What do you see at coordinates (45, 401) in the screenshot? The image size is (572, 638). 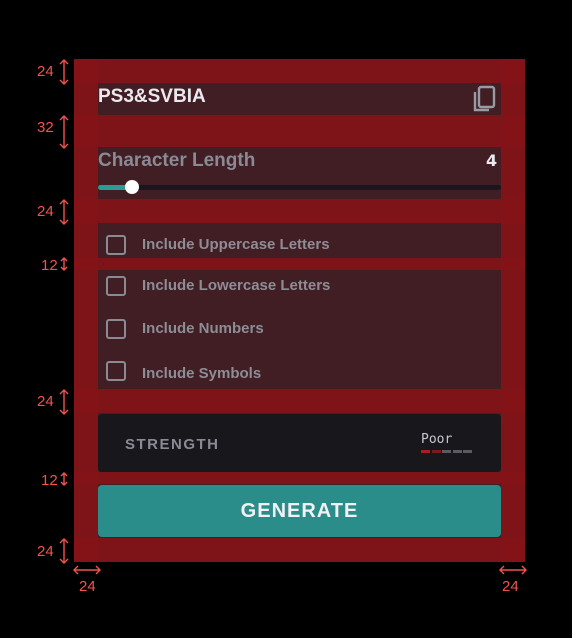 I see `dim-label-strength: 24` at bounding box center [45, 401].